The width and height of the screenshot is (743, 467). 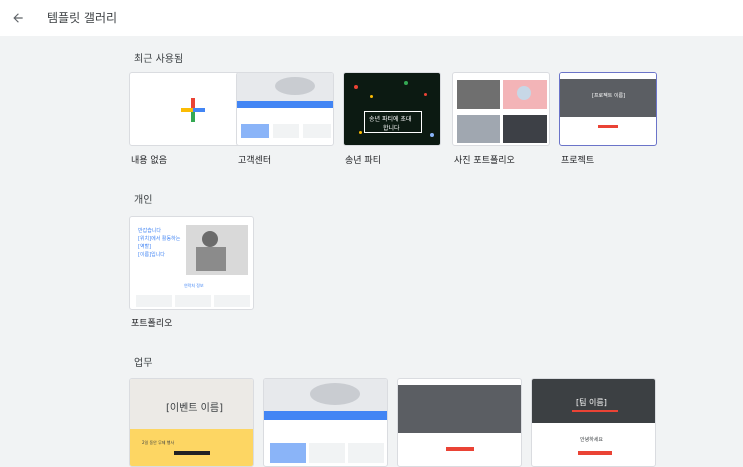 What do you see at coordinates (143, 200) in the screenshot?
I see `section-title-personal: 개인` at bounding box center [143, 200].